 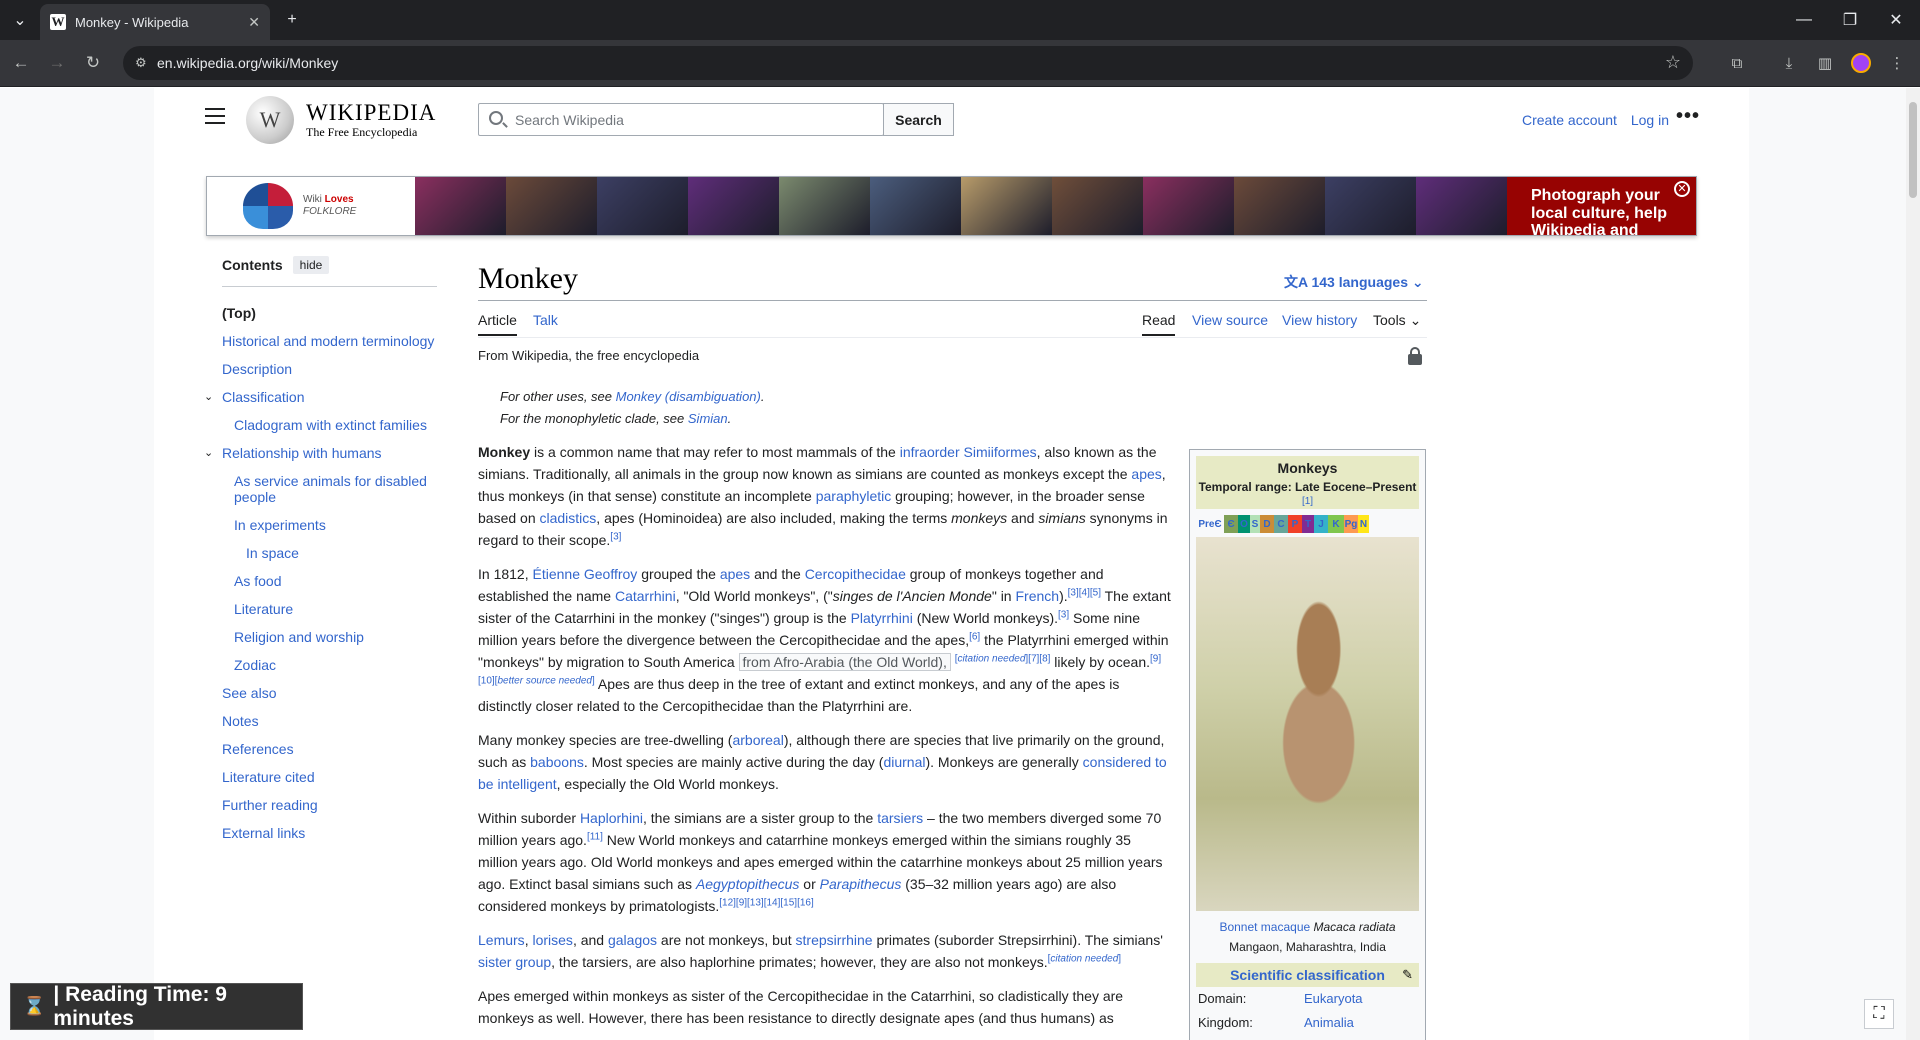 I want to click on banner-close-icon: ✕, so click(x=1682, y=189).